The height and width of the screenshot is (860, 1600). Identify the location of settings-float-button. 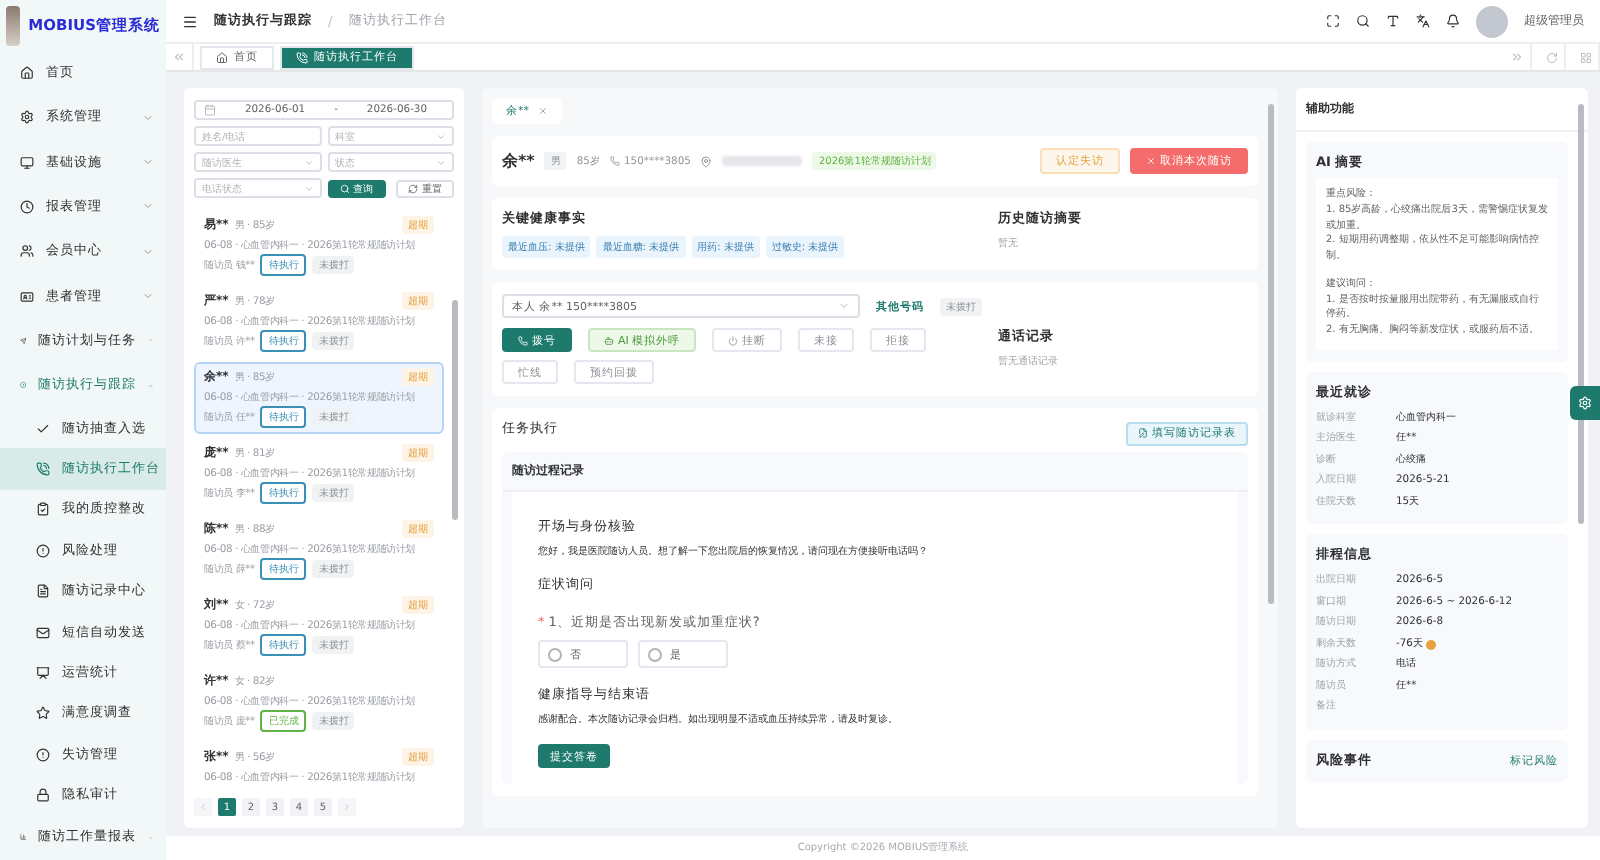
(1585, 403).